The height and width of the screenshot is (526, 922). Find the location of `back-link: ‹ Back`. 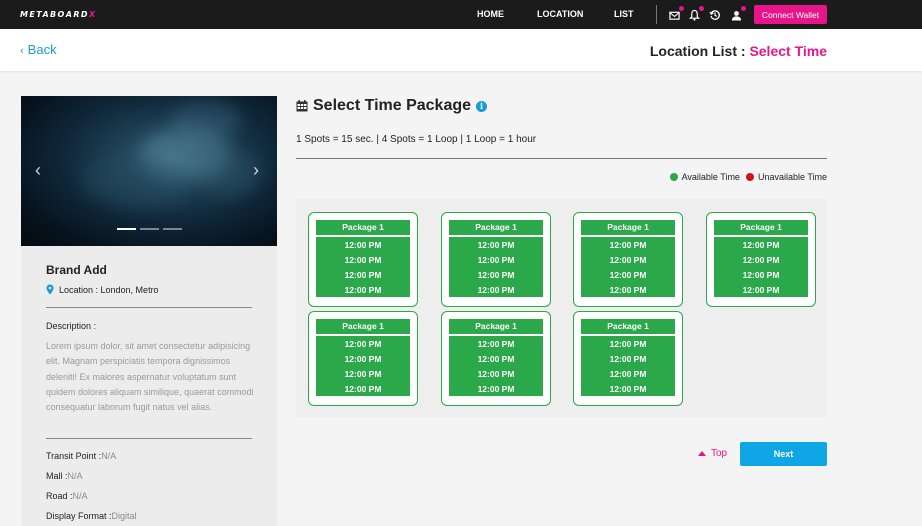

back-link: ‹ Back is located at coordinates (38, 49).